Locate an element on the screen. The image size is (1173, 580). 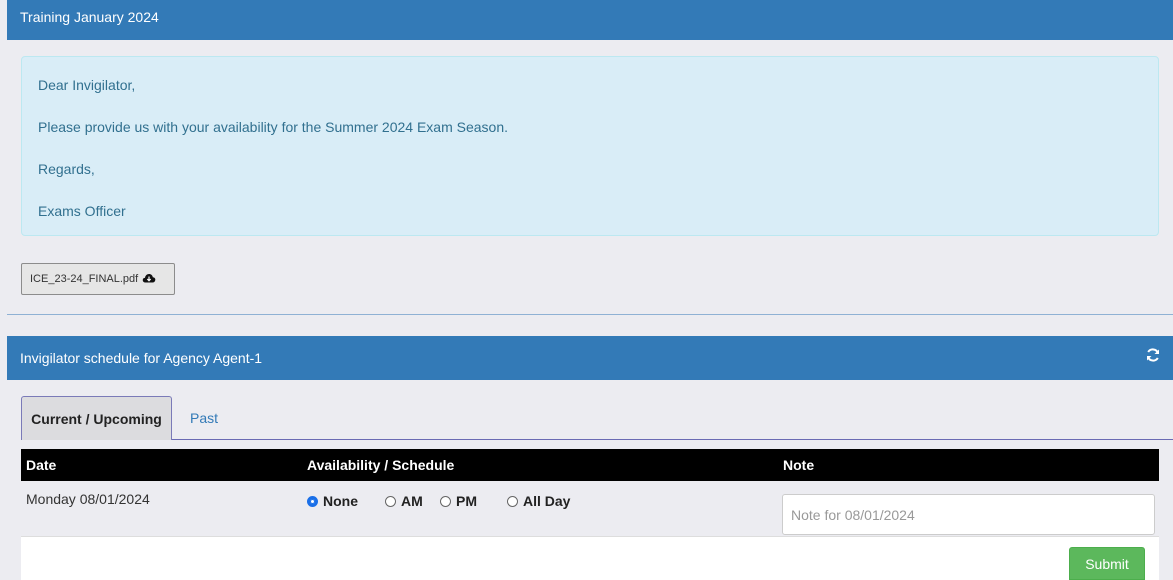
tab-current-upcoming: Current / Upcoming is located at coordinates (96, 418).